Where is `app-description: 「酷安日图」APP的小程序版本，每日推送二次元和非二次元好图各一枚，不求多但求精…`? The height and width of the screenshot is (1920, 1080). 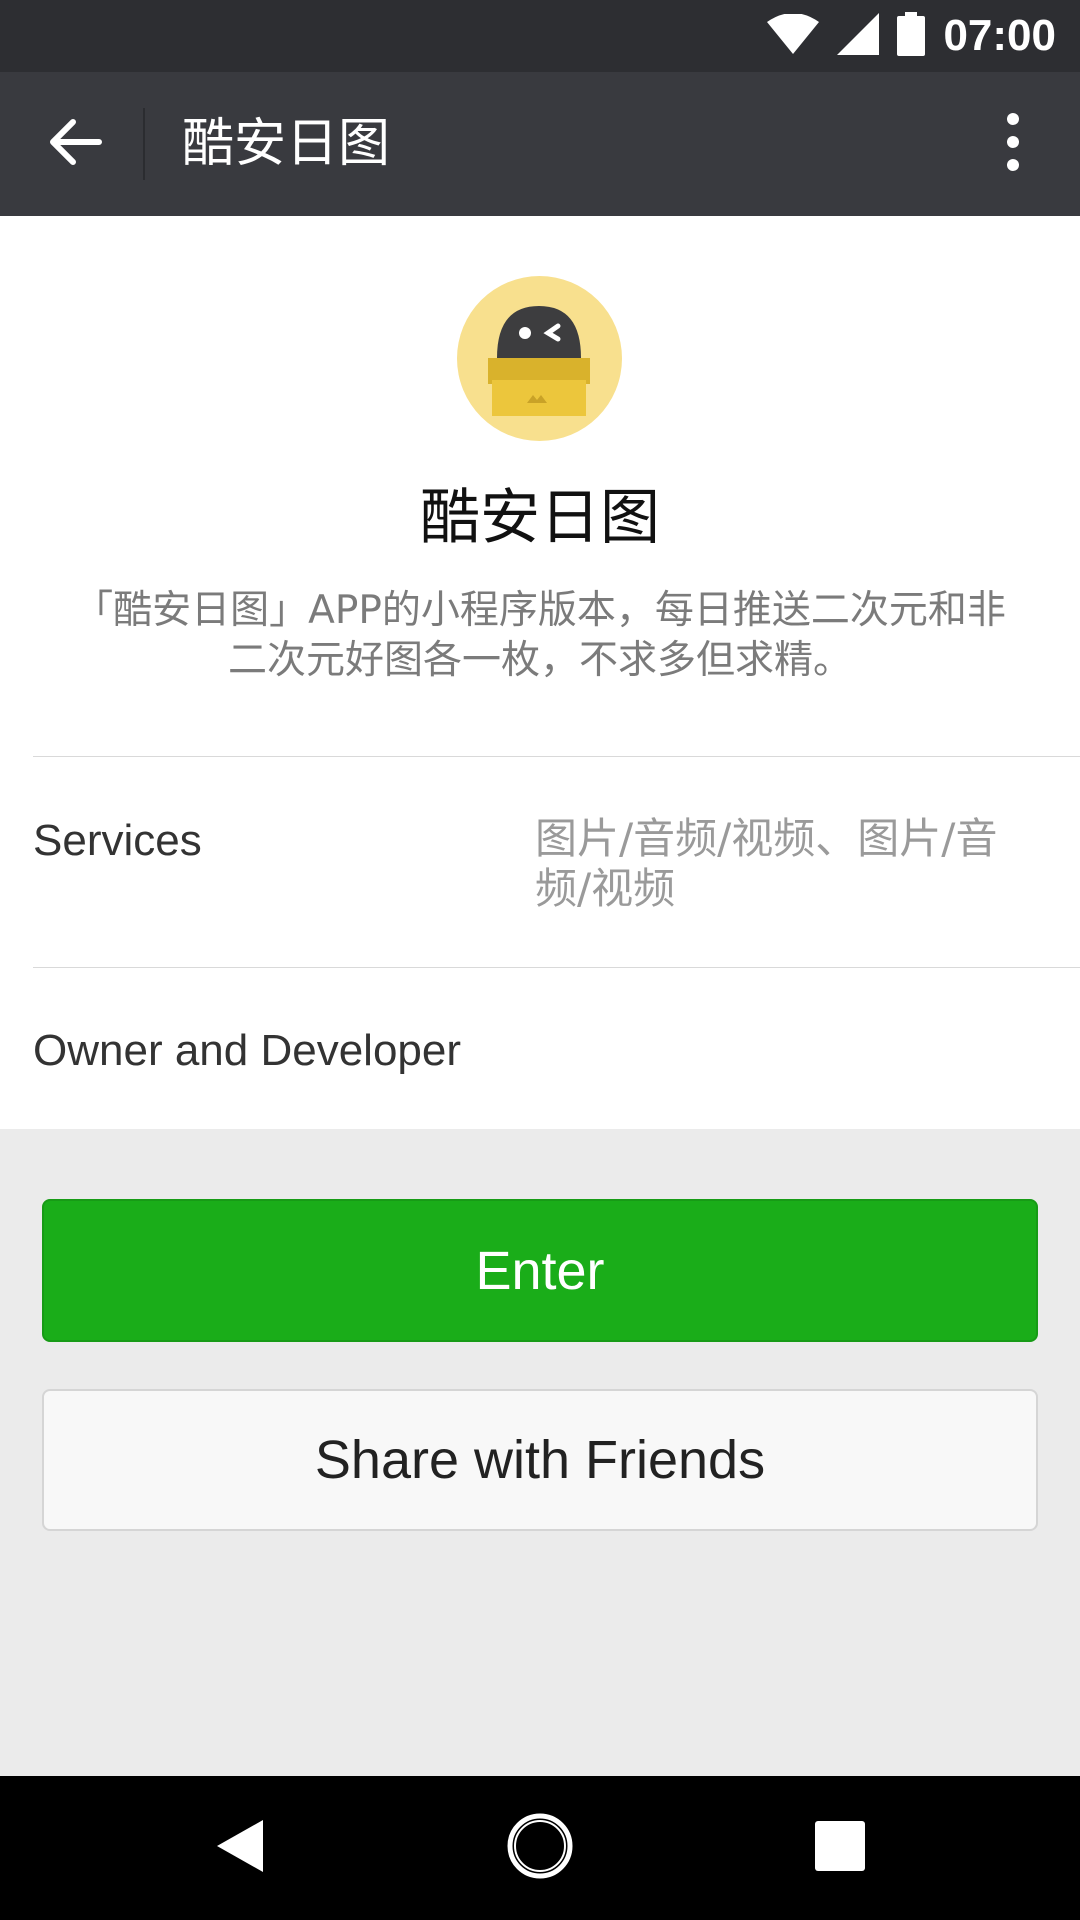
app-description: 「酷安日图」APP的小程序版本，每日推送二次元和非二次元好图各一枚，不求多但求精… is located at coordinates (540, 635).